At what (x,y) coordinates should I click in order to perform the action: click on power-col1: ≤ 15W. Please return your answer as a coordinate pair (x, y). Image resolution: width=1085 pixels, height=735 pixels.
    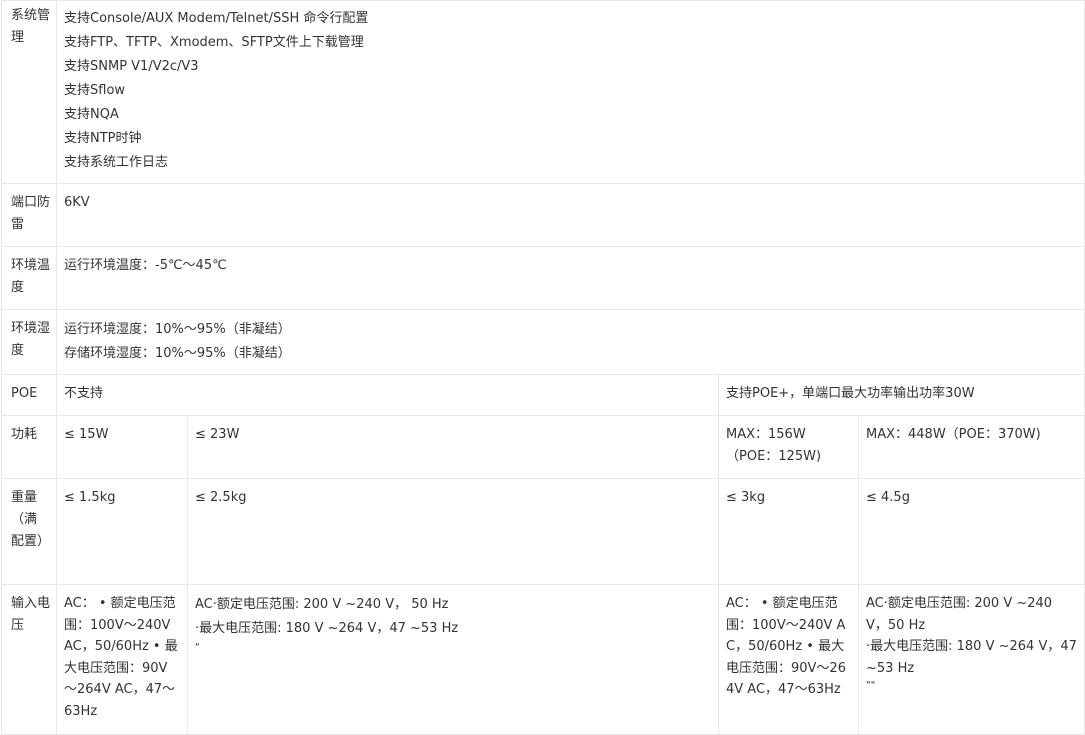
    Looking at the image, I should click on (86, 434).